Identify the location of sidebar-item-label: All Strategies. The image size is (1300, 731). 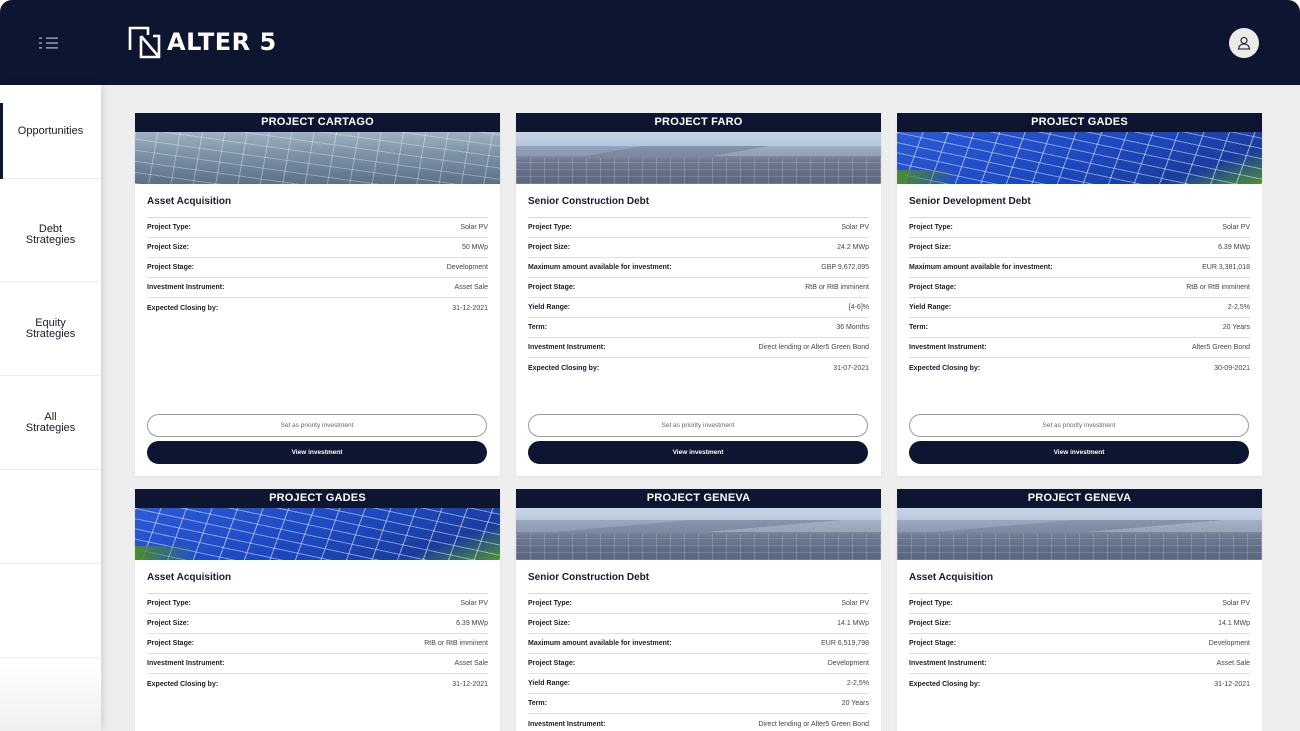
(50, 422).